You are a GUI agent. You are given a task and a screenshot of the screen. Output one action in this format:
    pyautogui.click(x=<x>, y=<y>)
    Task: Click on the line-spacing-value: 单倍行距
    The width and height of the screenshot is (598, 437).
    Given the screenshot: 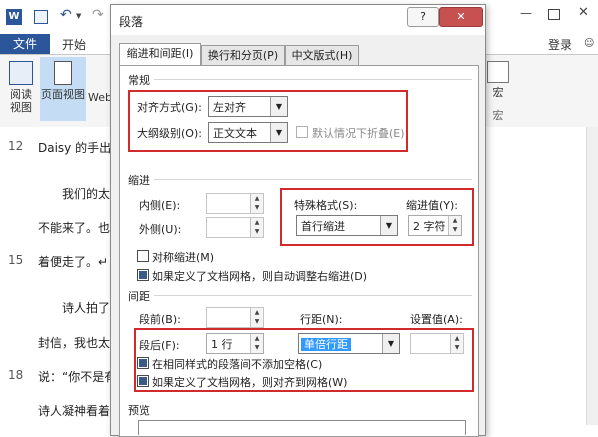 What is the action you would take?
    pyautogui.click(x=326, y=344)
    